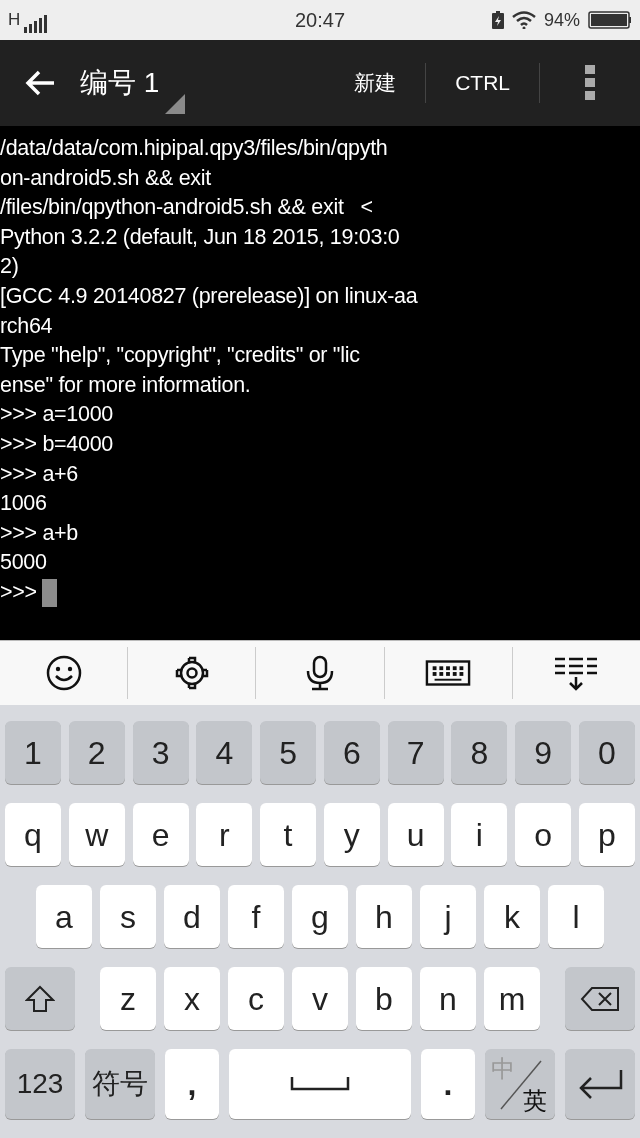 Image resolution: width=640 pixels, height=1138 pixels. Describe the element at coordinates (512, 998) in the screenshot. I see `letter-key: m` at that location.